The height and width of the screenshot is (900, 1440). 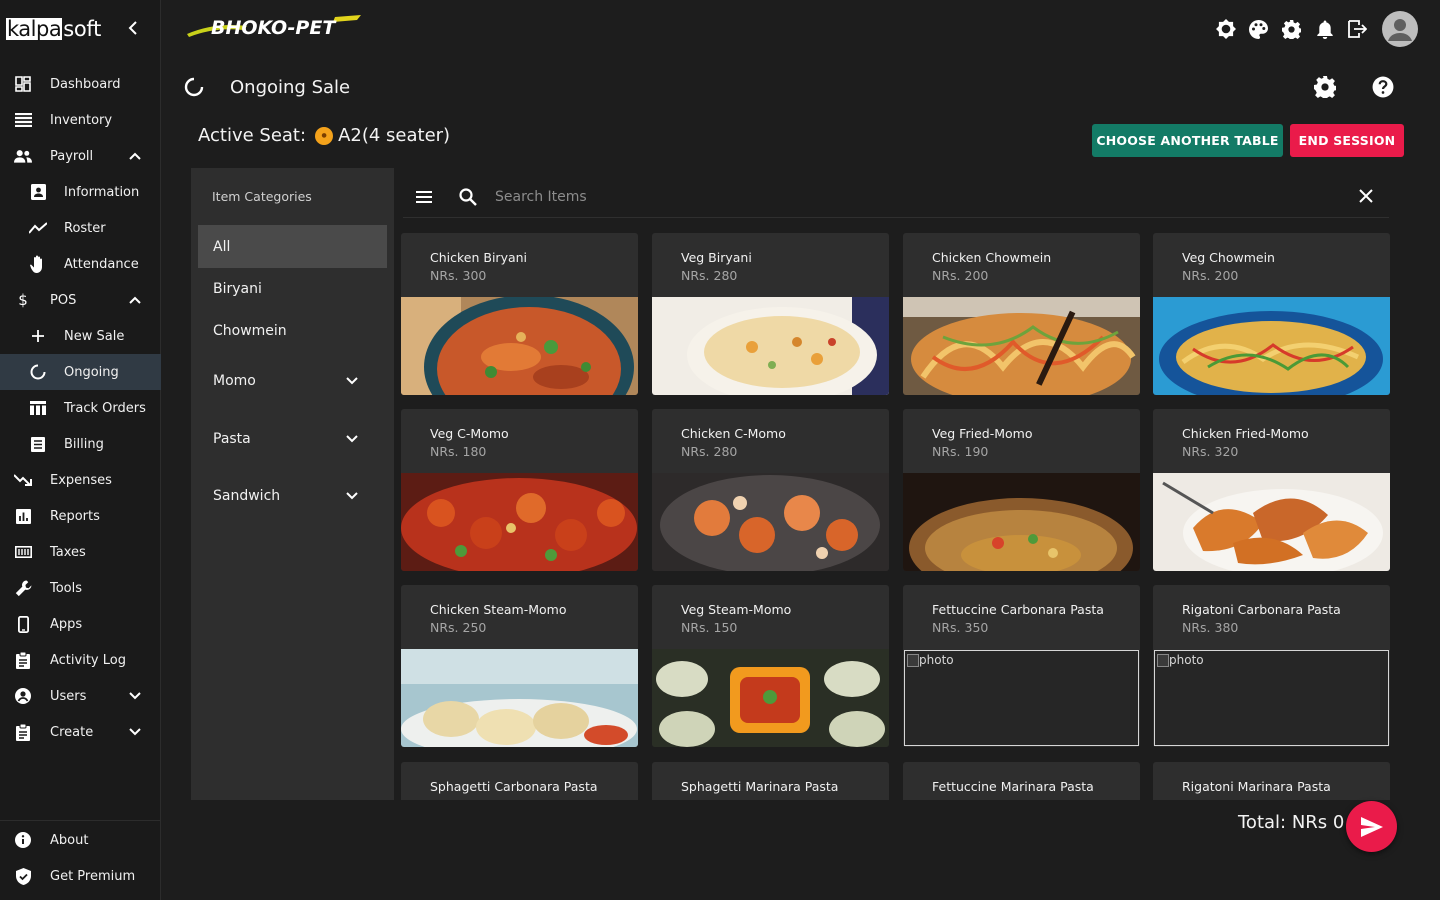 I want to click on product-name: Chicken Fried-Momo, so click(x=1245, y=433).